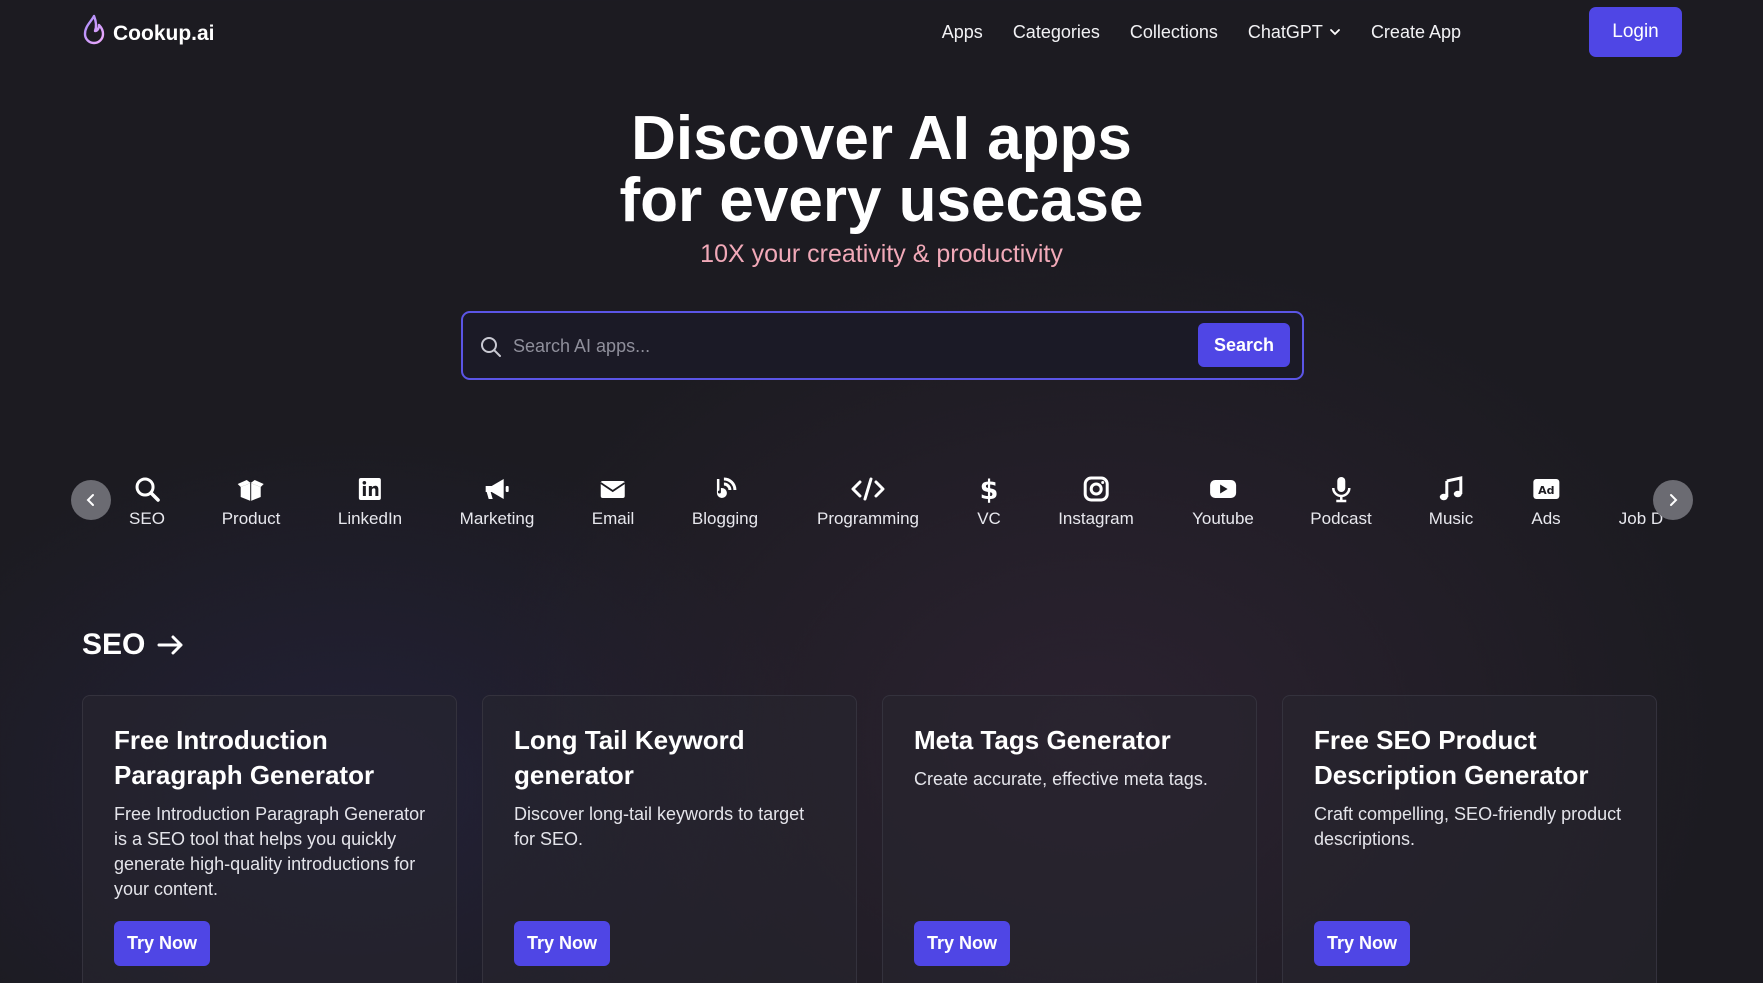 The width and height of the screenshot is (1763, 983). What do you see at coordinates (497, 489) in the screenshot?
I see `megaphone-icon` at bounding box center [497, 489].